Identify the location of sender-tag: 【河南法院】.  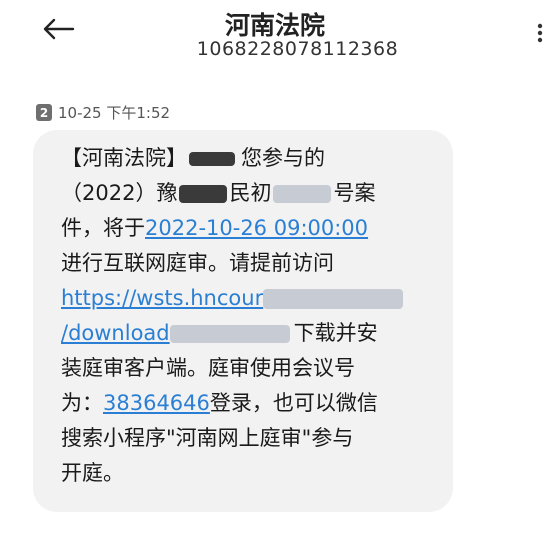
(124, 158).